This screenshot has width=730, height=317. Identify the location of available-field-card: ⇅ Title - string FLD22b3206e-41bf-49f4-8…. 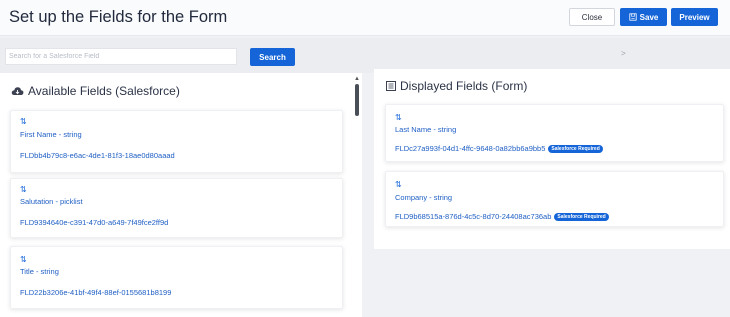
(176, 277).